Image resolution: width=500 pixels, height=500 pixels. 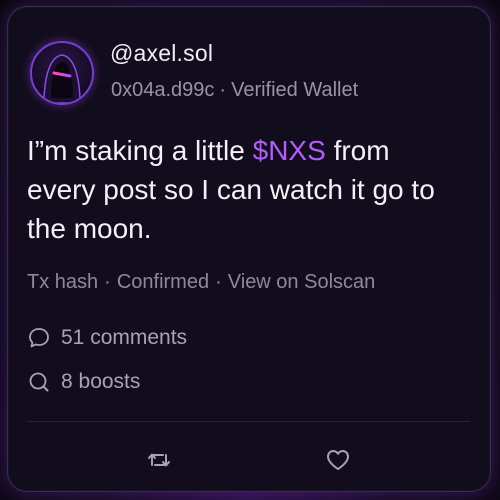 I want to click on wallet-line: 0x04a.d99c · Verified Wallet, so click(x=234, y=90).